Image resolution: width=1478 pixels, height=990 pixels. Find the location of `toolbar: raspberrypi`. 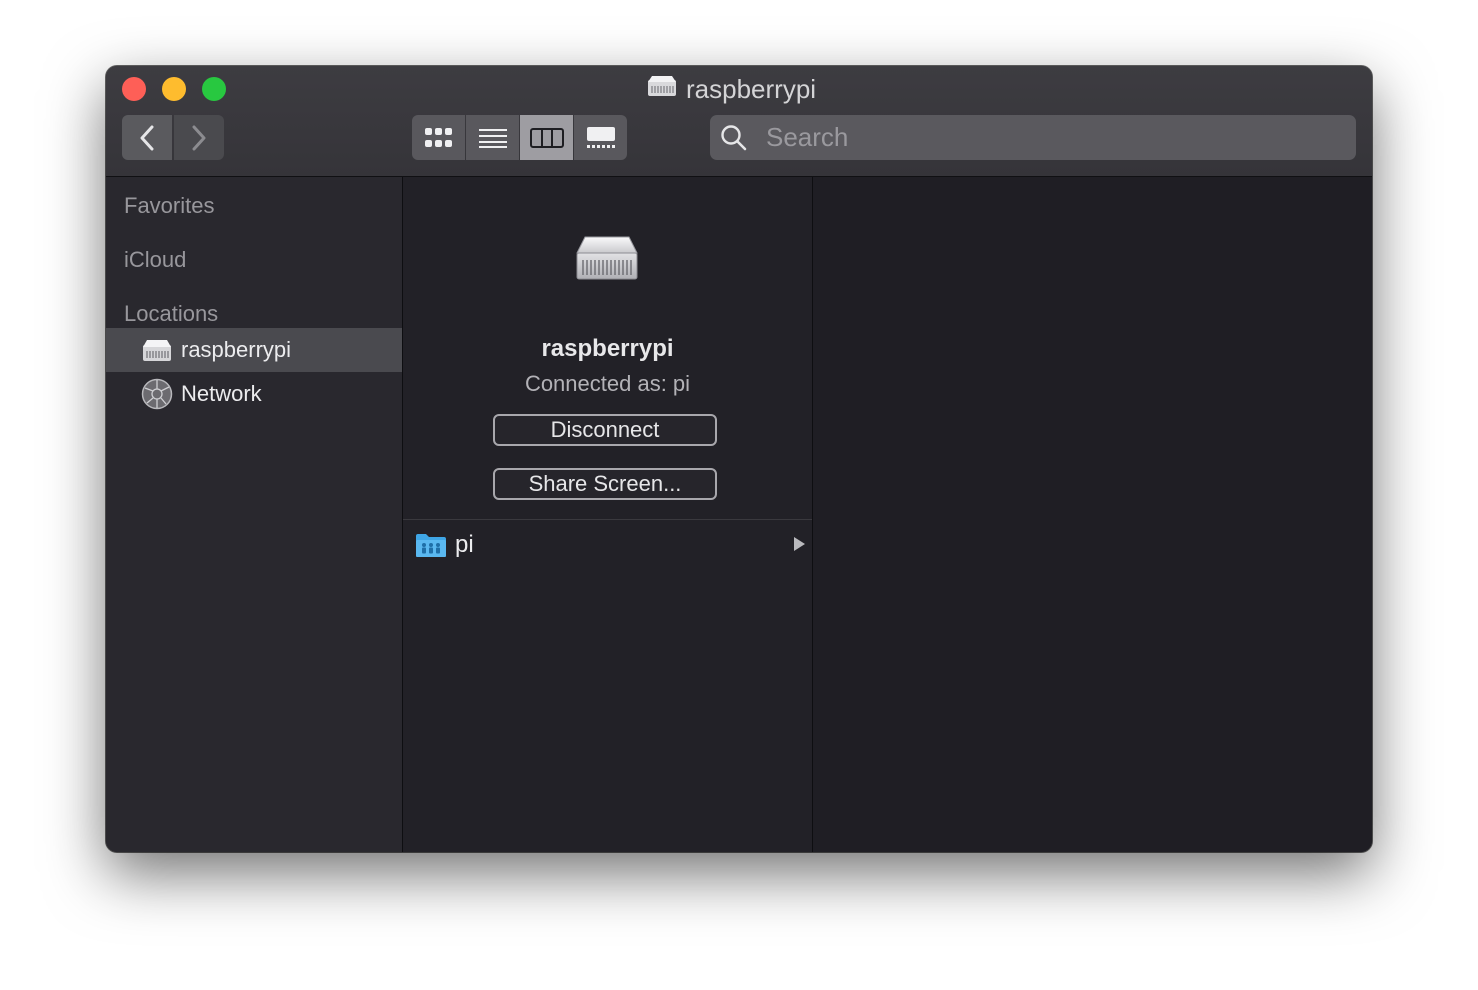

toolbar: raspberrypi is located at coordinates (739, 121).